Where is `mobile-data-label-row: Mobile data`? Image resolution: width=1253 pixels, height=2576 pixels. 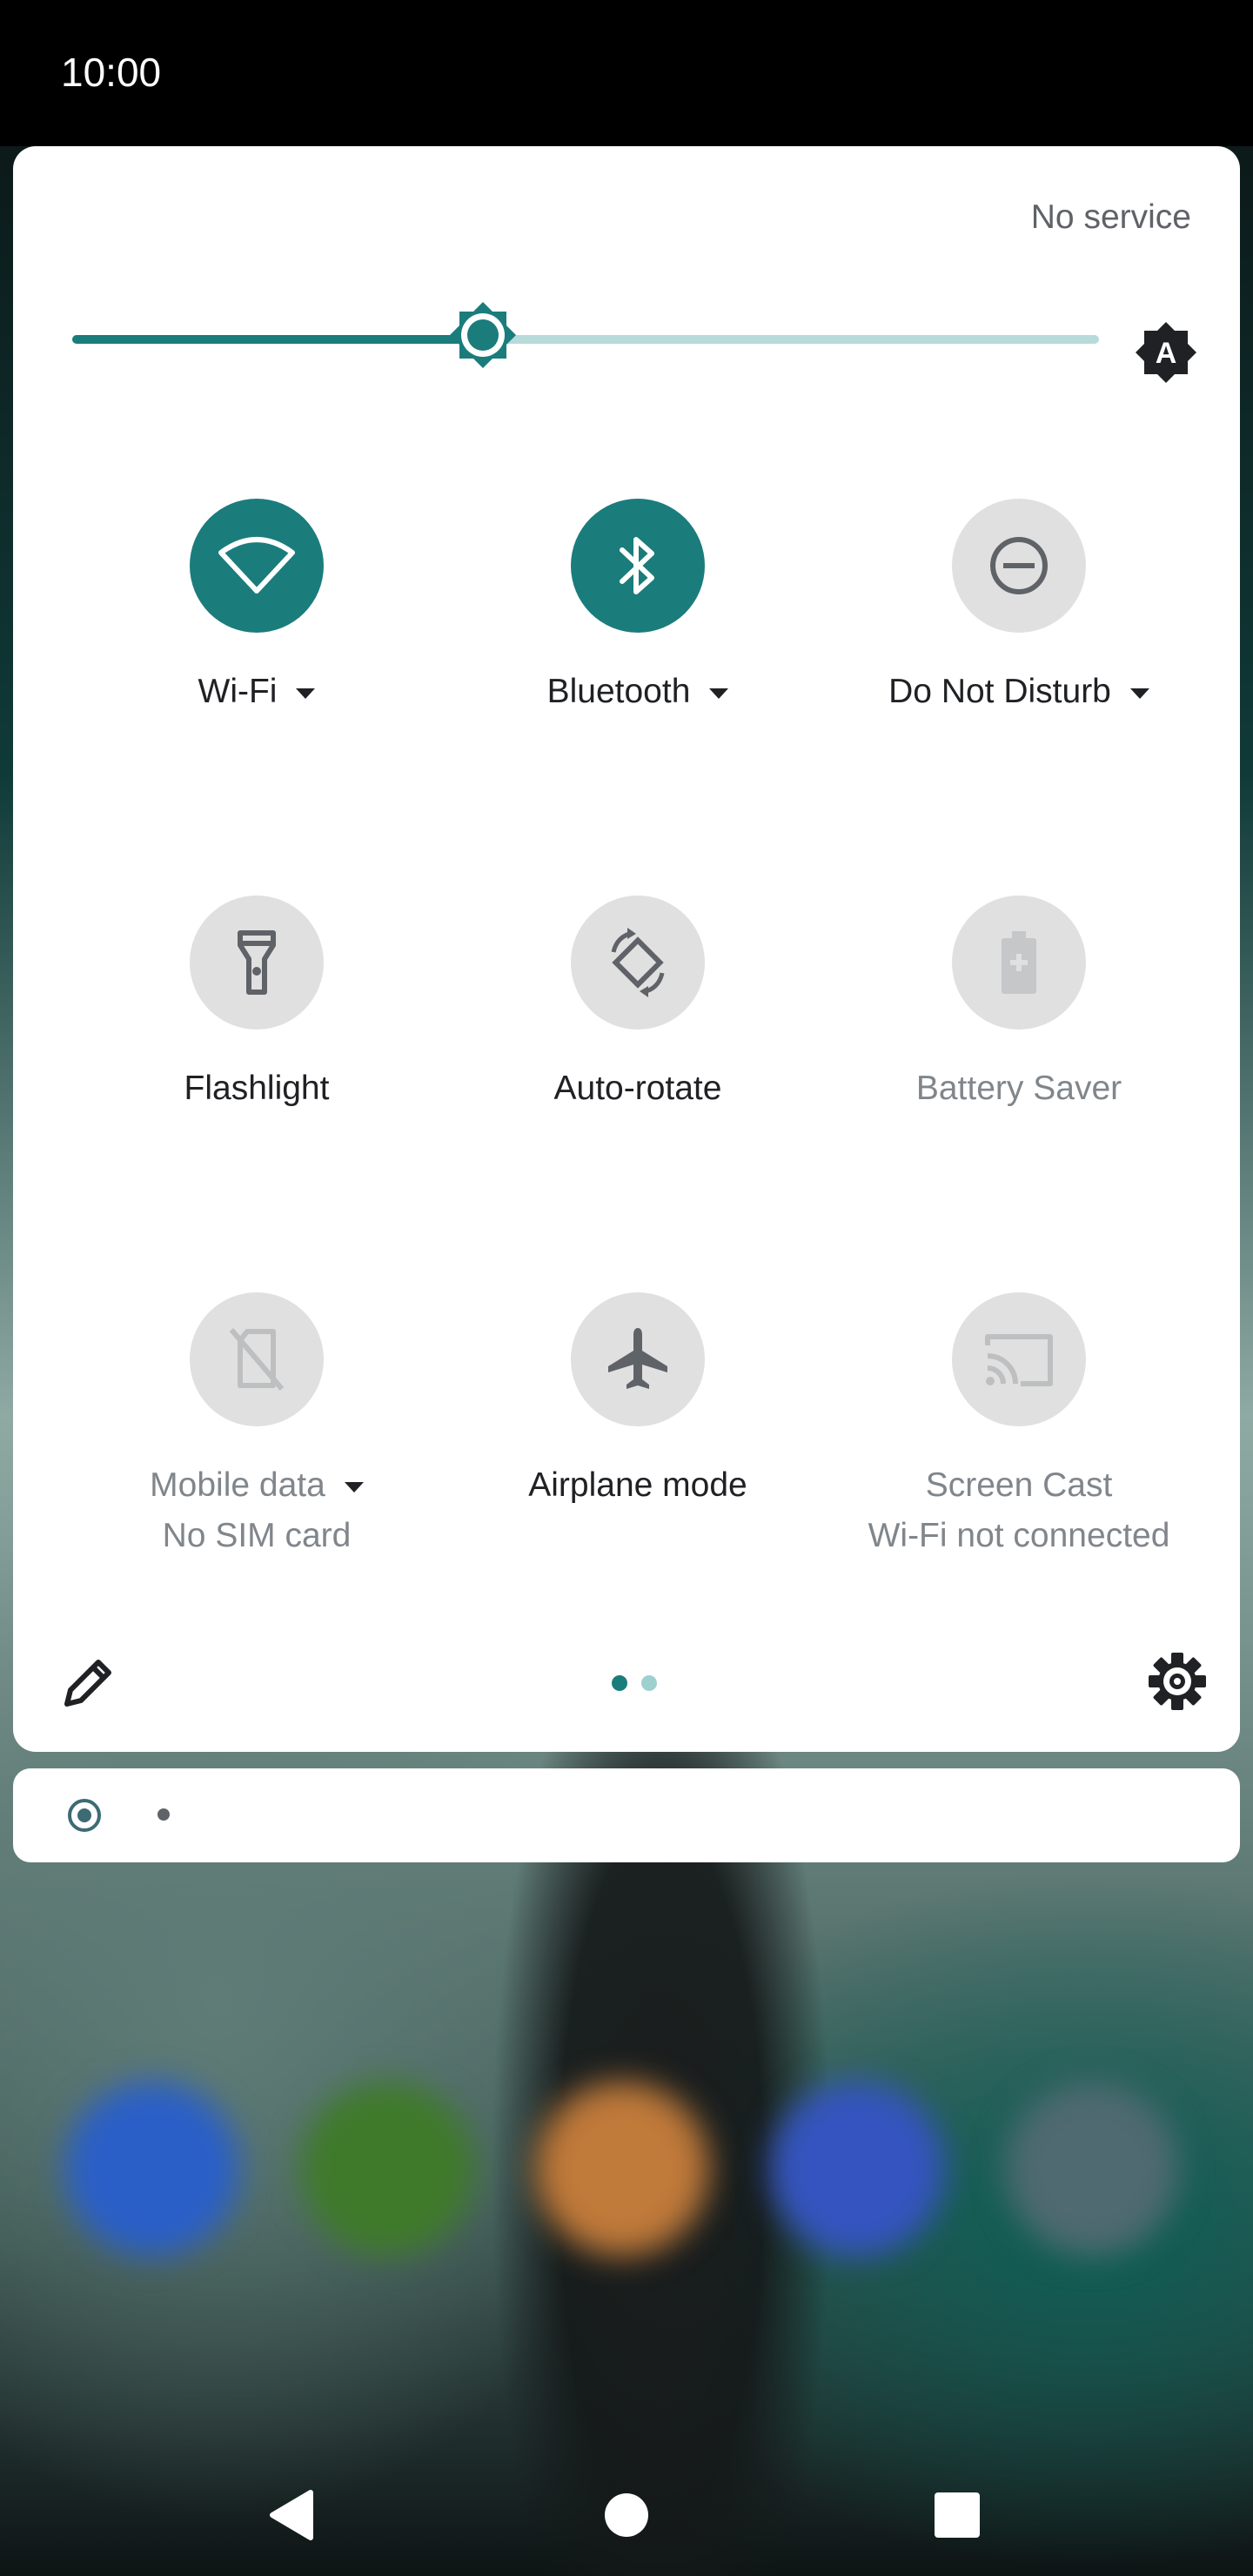
mobile-data-label-row: Mobile data is located at coordinates (256, 1485).